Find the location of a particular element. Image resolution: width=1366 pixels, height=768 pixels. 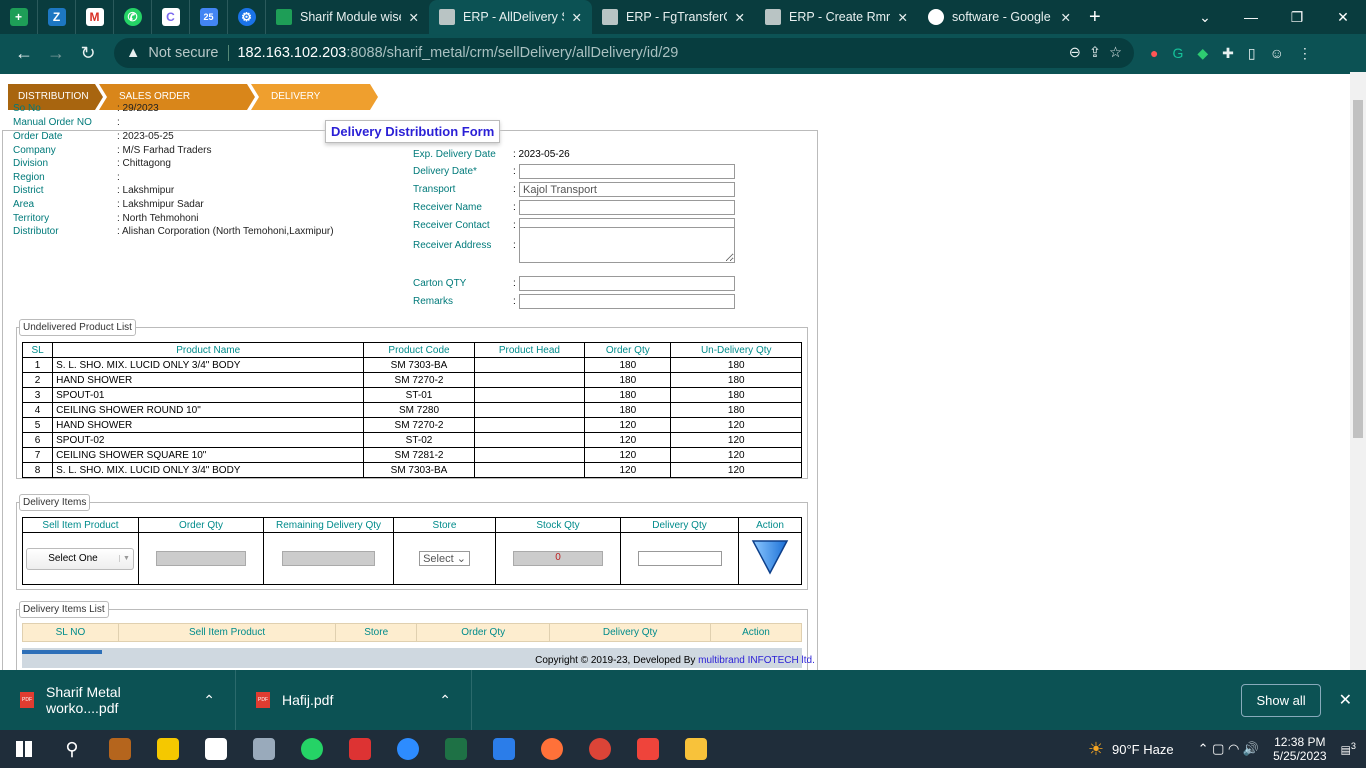

close-window-button: ✕ is located at coordinates (1343, 17).